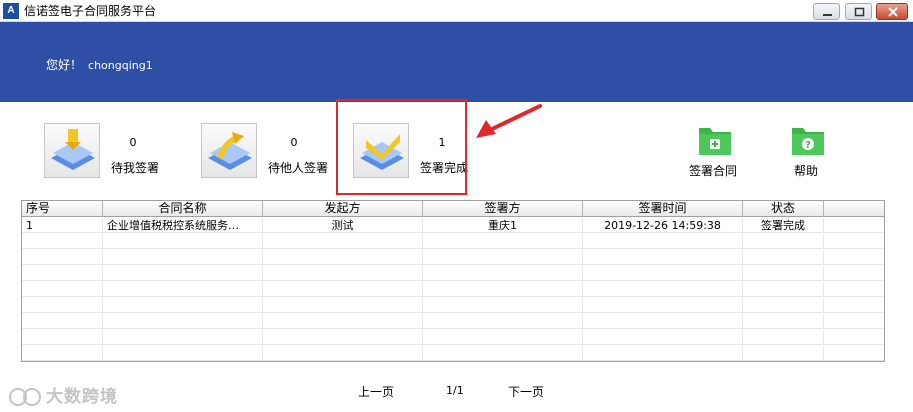  I want to click on next-page-button: 下一页, so click(526, 391).